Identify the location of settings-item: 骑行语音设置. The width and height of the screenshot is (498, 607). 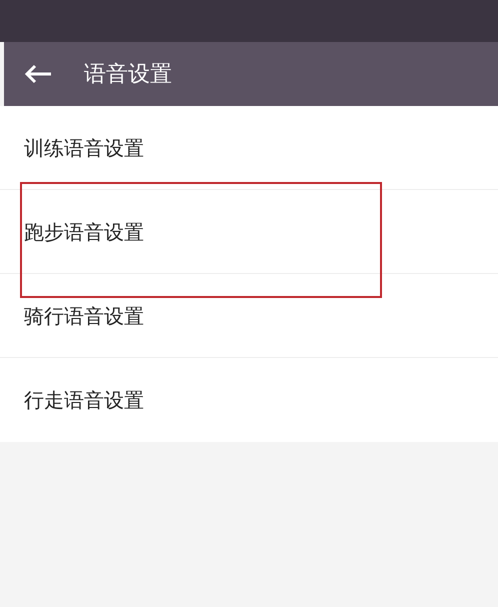
(249, 316).